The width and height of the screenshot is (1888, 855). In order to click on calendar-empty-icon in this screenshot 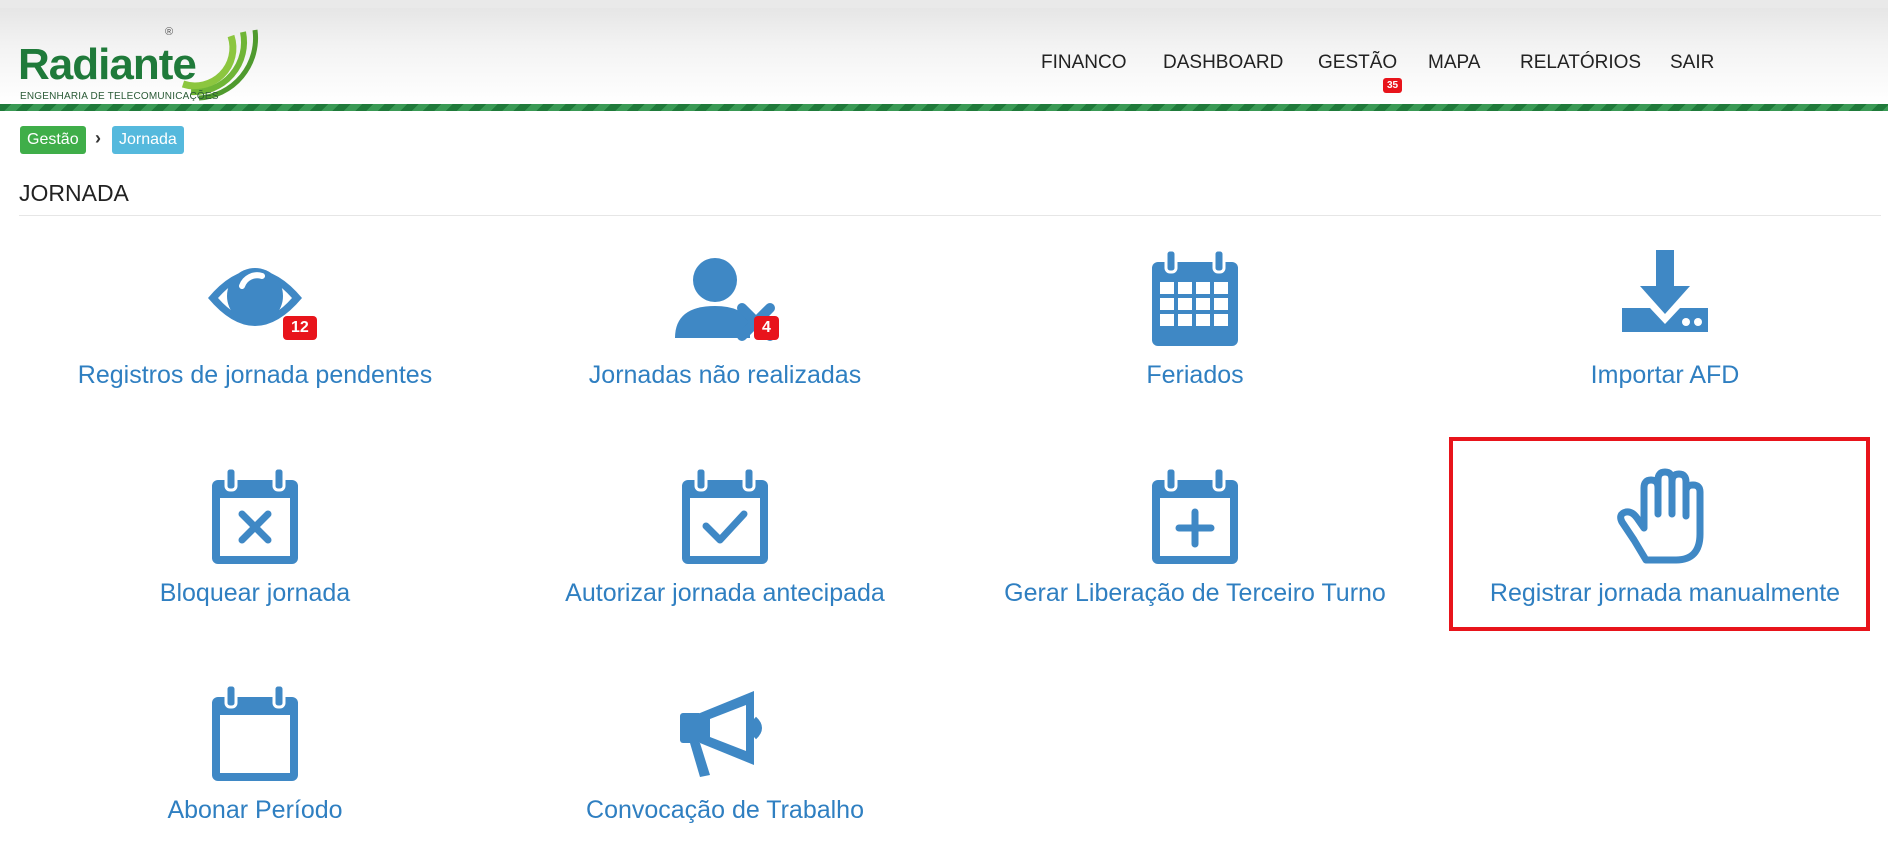, I will do `click(255, 734)`.